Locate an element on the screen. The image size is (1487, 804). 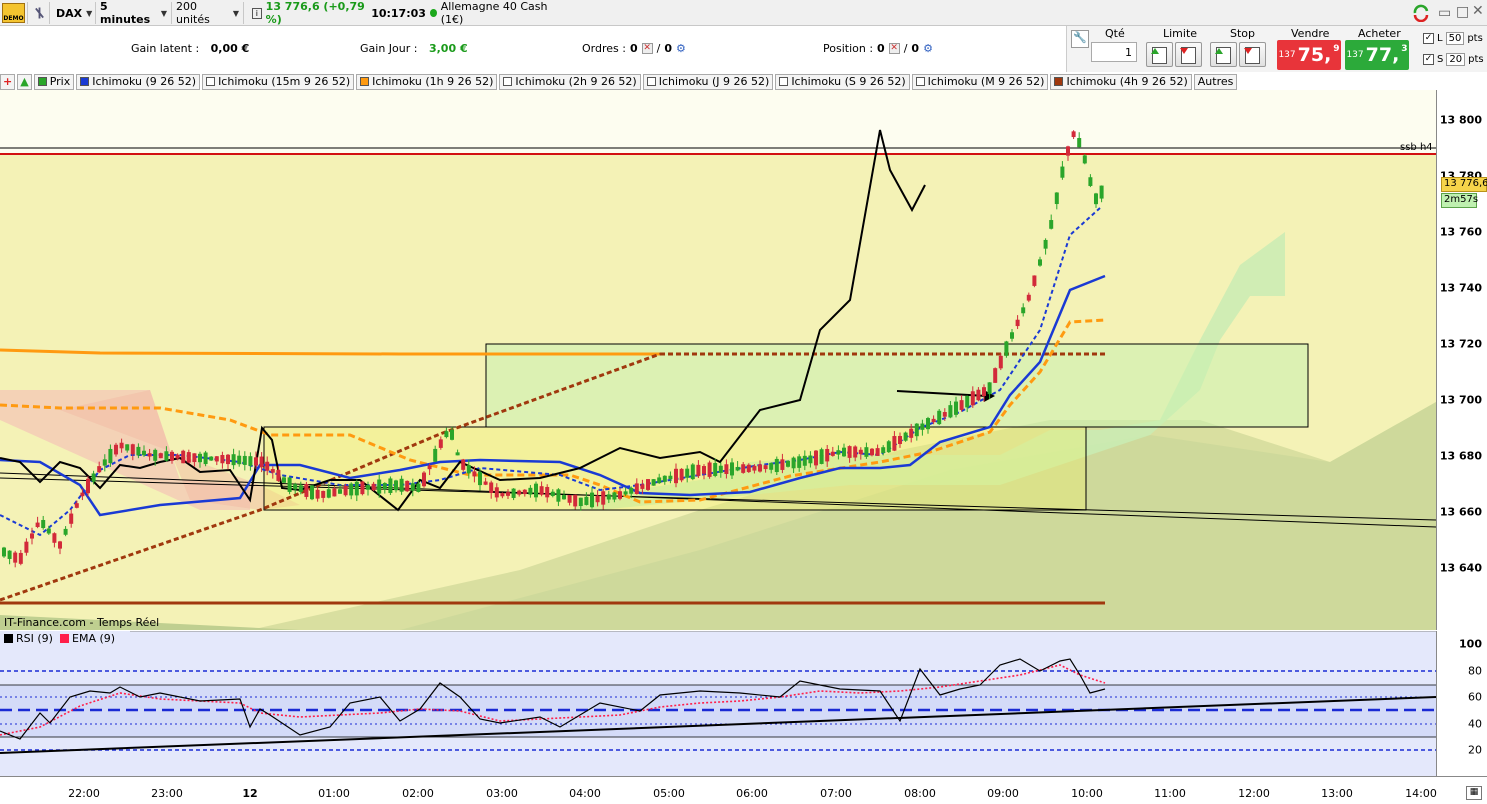
indicator-label: Ichimoku (4h 9 26 52) is located at coordinates (1127, 81).